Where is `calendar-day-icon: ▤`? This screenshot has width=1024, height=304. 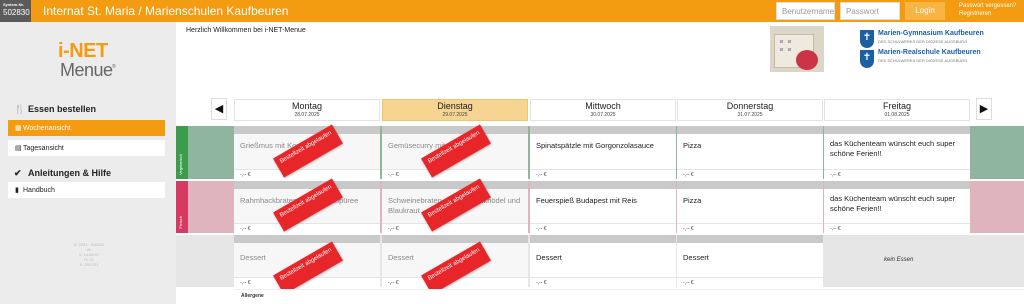
calendar-day-icon: ▤ is located at coordinates (18, 148).